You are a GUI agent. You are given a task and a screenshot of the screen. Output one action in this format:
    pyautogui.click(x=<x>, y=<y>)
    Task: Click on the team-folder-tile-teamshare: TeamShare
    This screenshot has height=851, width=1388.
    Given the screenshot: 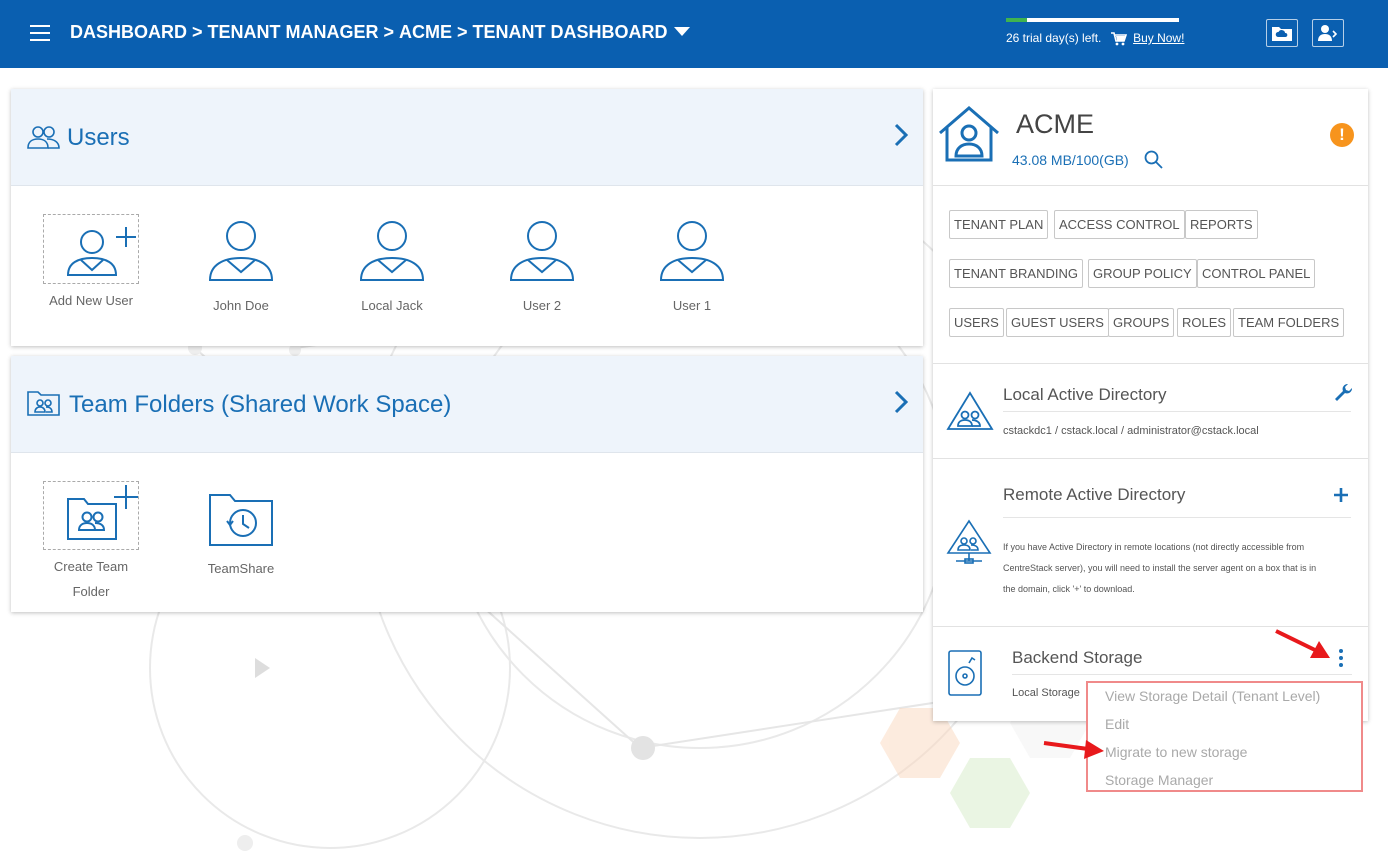 What is the action you would take?
    pyautogui.click(x=241, y=536)
    